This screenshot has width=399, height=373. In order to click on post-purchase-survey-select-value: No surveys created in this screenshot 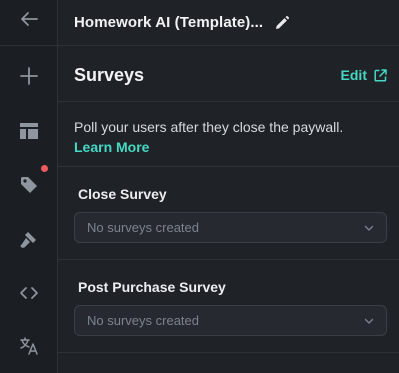, I will do `click(143, 320)`.